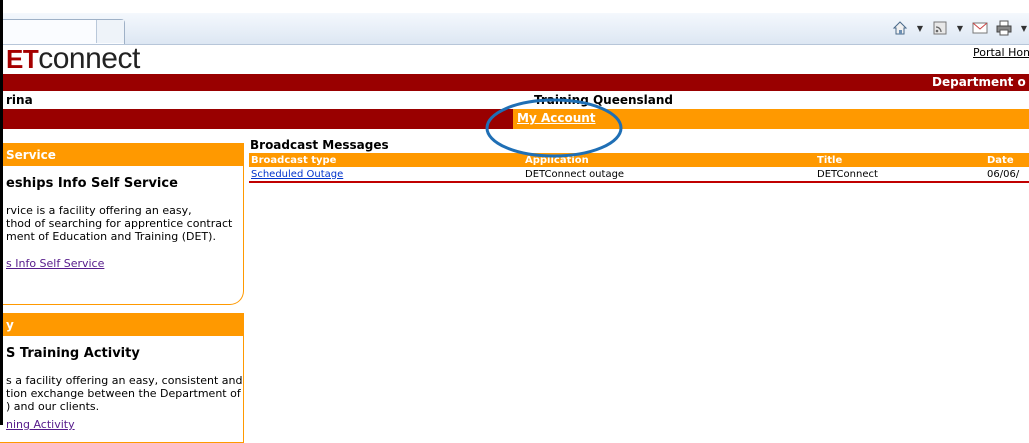 This screenshot has width=1029, height=443. I want to click on mail-icon, so click(980, 28).